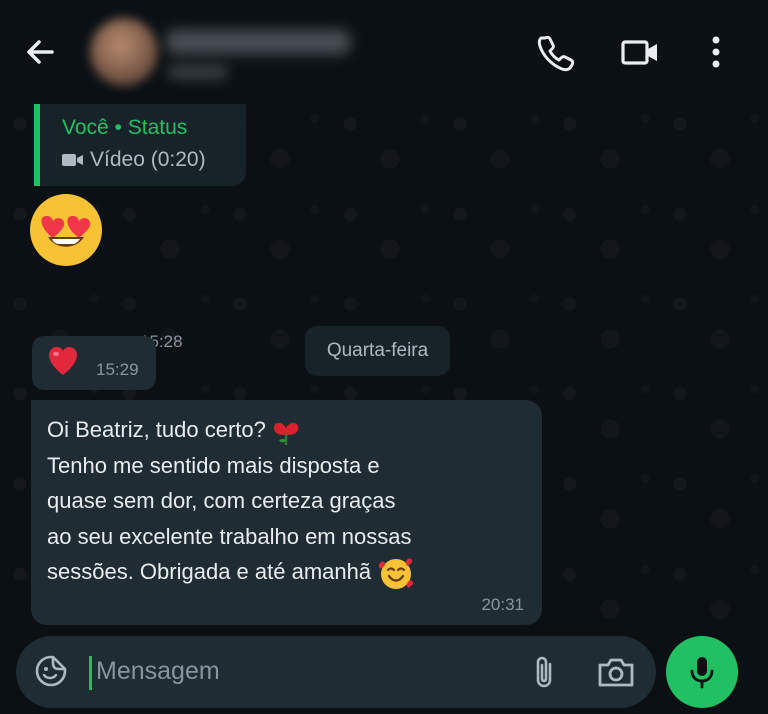  Describe the element at coordinates (156, 429) in the screenshot. I see `message-line-1-text: Oi Beatriz, tudo certo?` at that location.